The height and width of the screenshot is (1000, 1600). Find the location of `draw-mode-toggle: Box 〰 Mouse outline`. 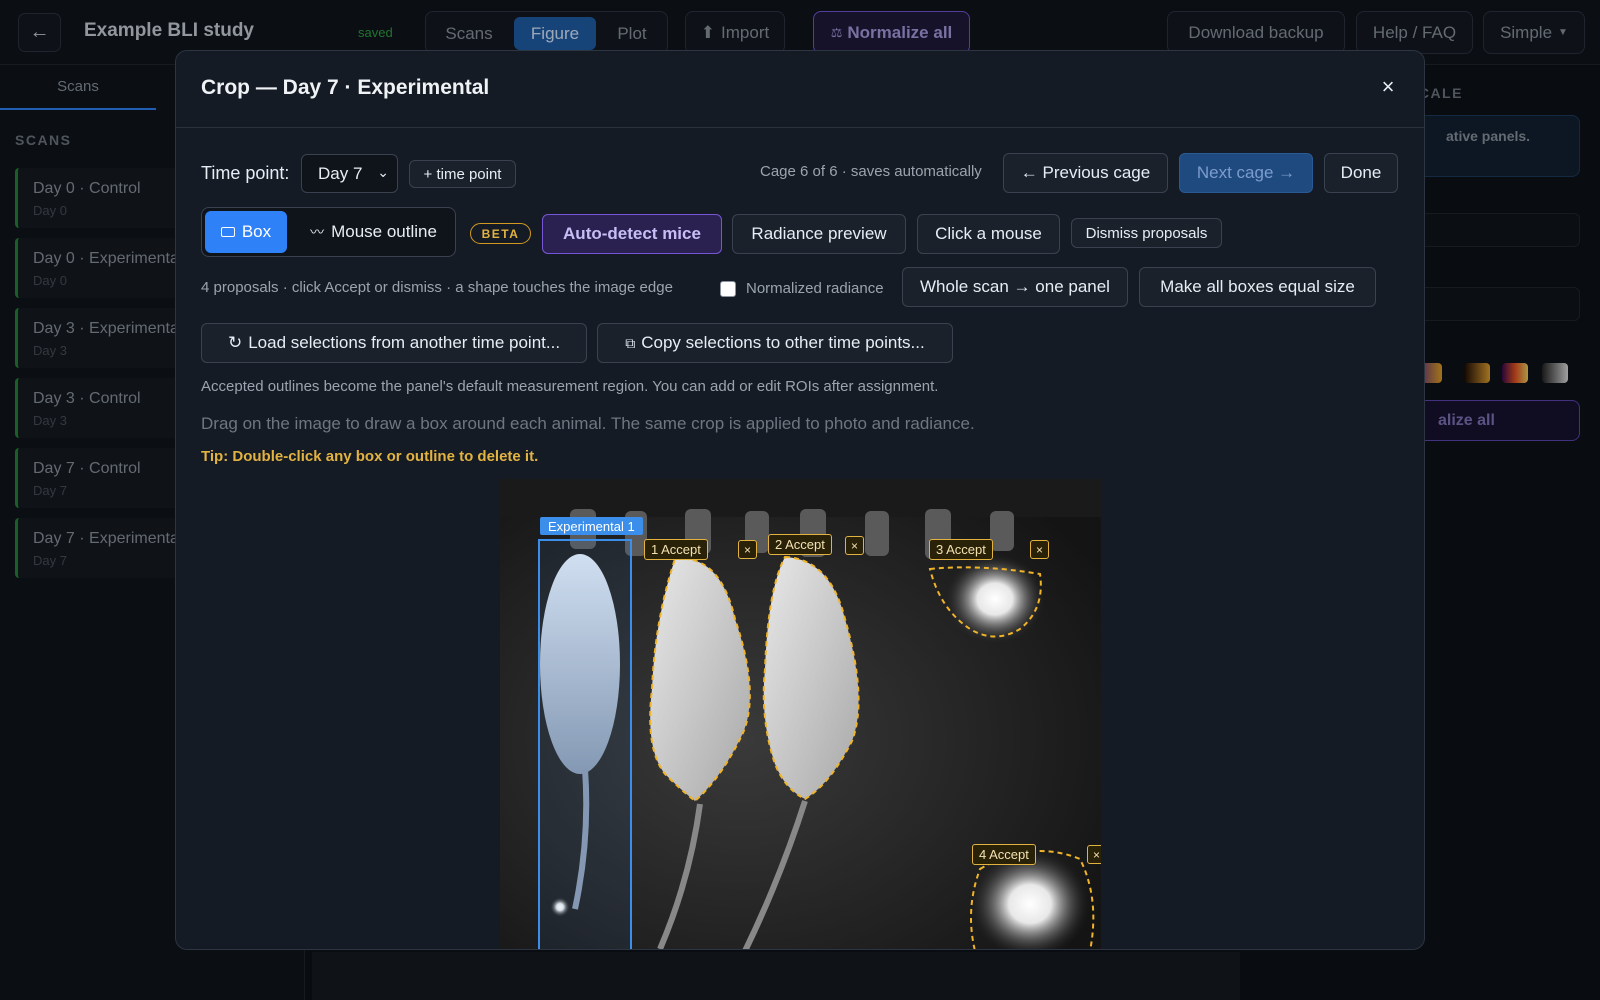

draw-mode-toggle: Box 〰 Mouse outline is located at coordinates (328, 232).